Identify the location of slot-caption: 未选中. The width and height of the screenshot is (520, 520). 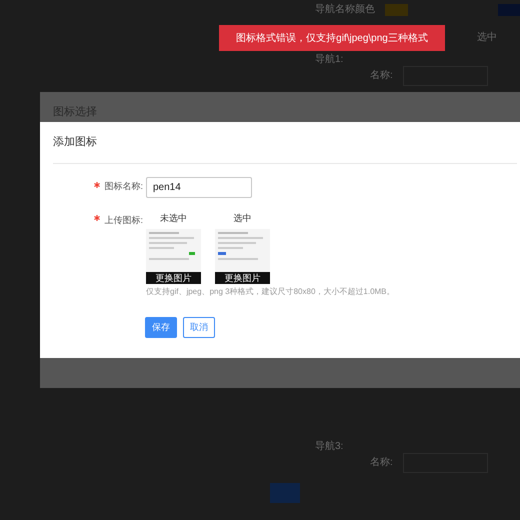
(173, 218).